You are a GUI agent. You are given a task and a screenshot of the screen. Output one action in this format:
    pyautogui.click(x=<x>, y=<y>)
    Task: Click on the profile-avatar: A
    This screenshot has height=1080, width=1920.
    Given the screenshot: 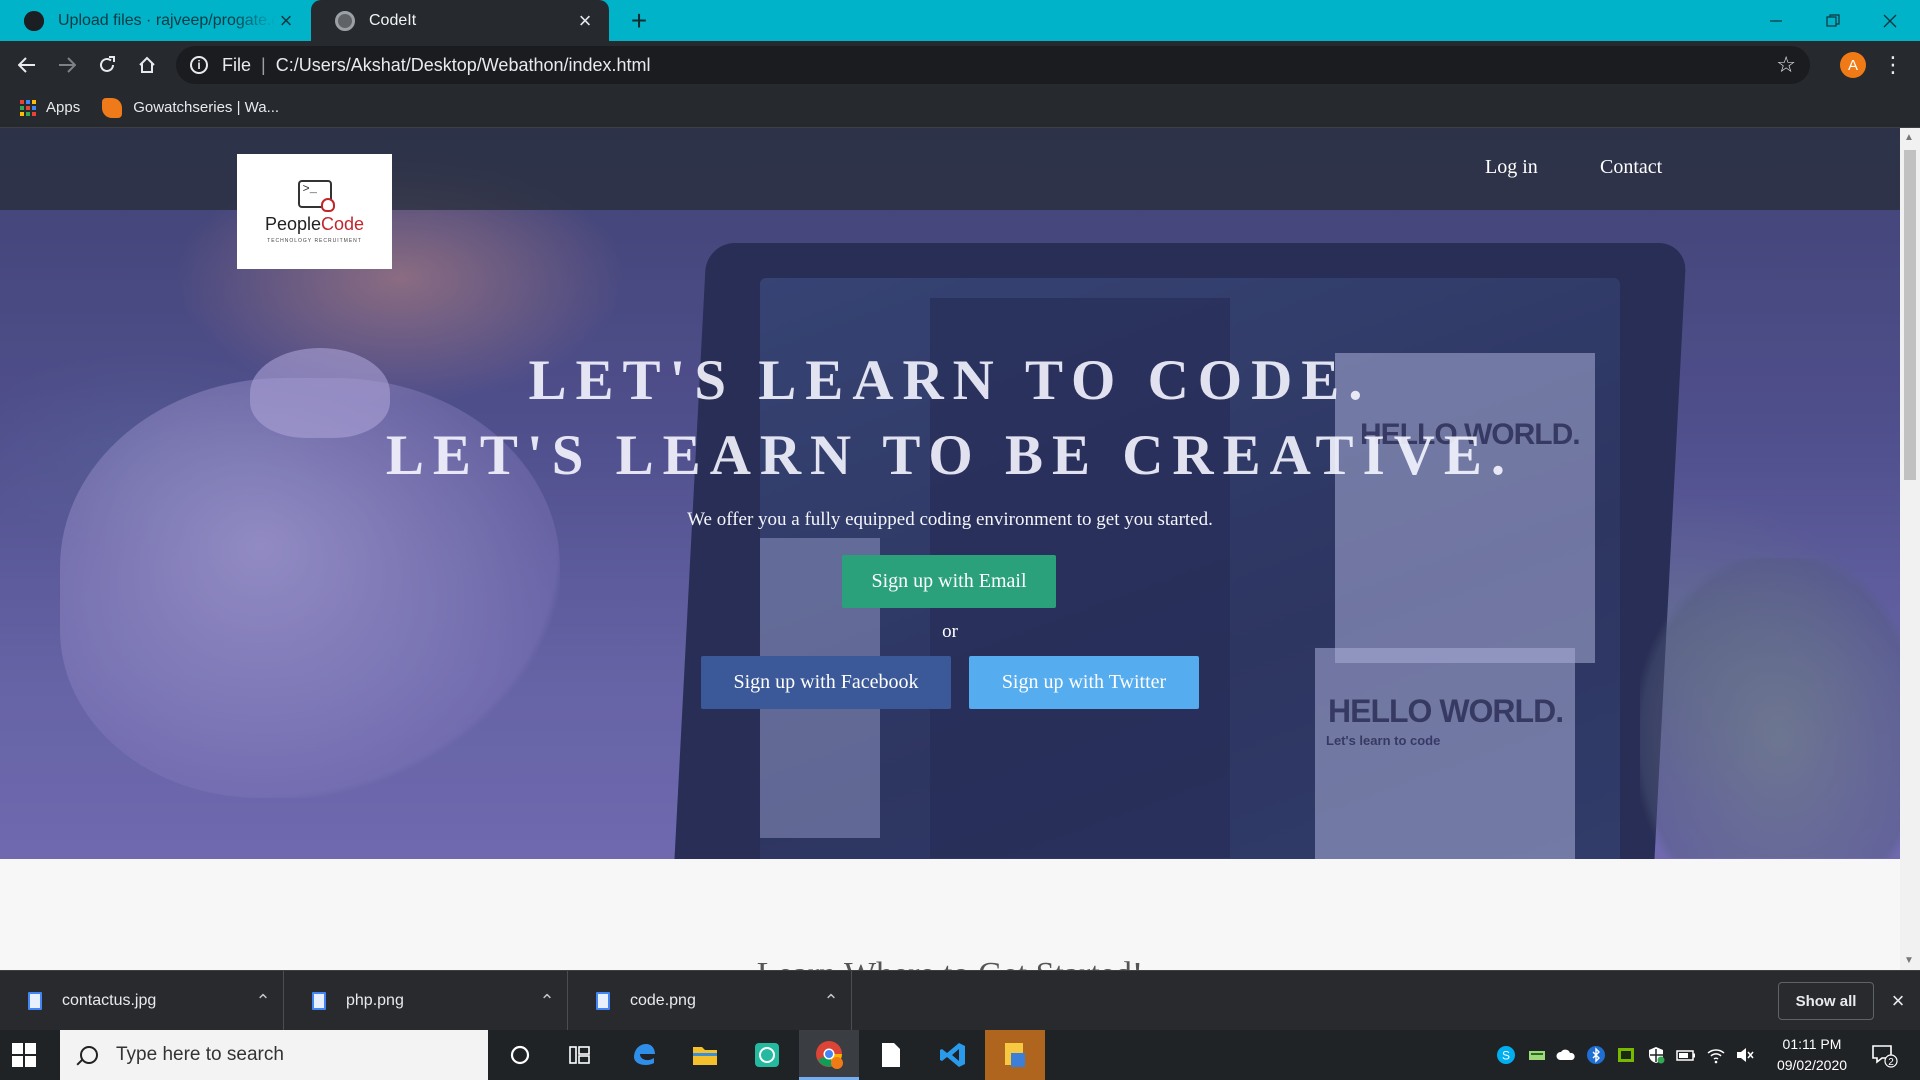 What is the action you would take?
    pyautogui.click(x=1853, y=65)
    